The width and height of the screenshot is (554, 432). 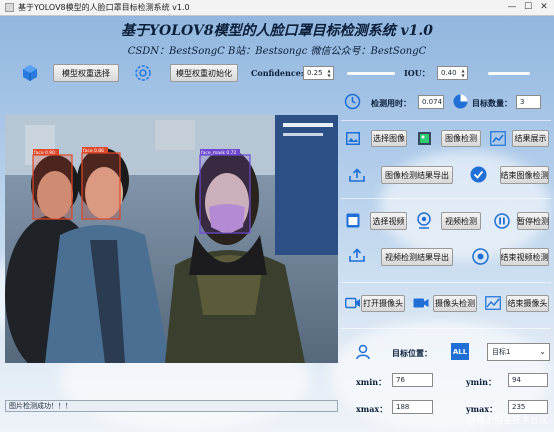 I want to click on confidence-label: Confidence:, so click(x=277, y=73).